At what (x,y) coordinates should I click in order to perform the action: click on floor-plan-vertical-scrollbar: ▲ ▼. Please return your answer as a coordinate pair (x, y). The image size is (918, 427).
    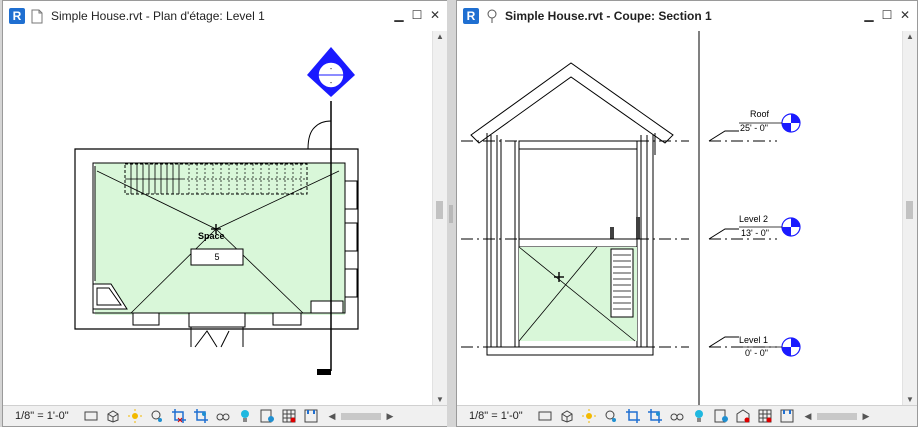
    Looking at the image, I should click on (439, 218).